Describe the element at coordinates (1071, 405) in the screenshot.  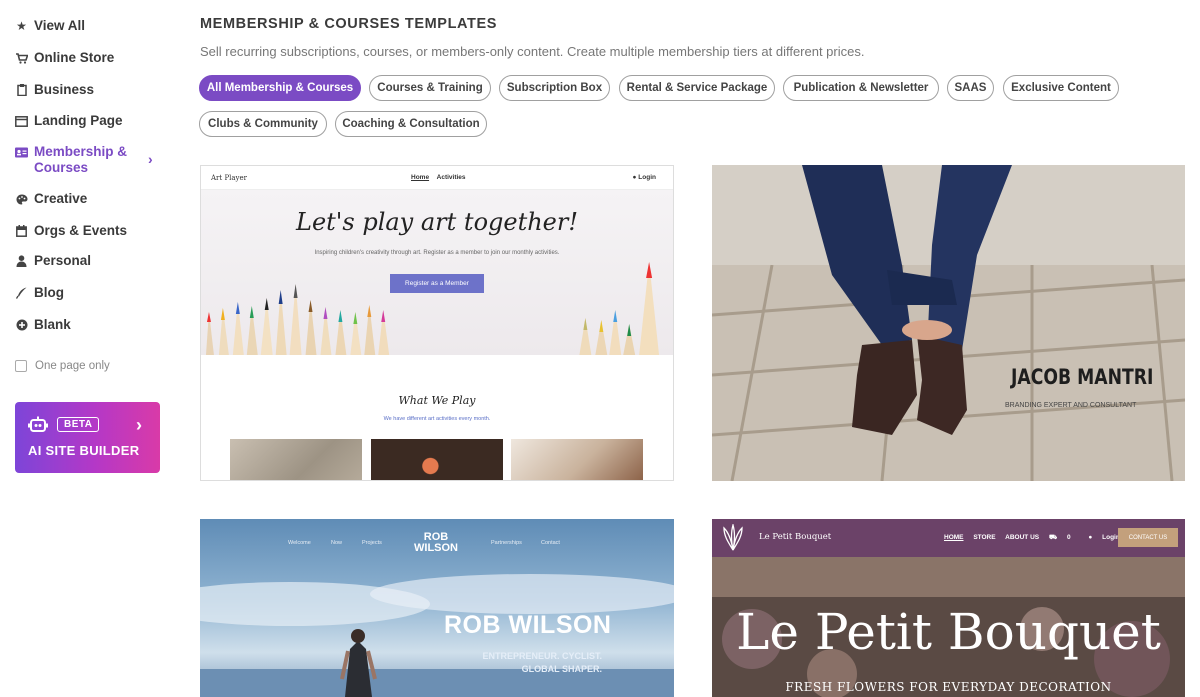
I see `template-role: BRANDING EXPERT AND CONSULTANT` at that location.